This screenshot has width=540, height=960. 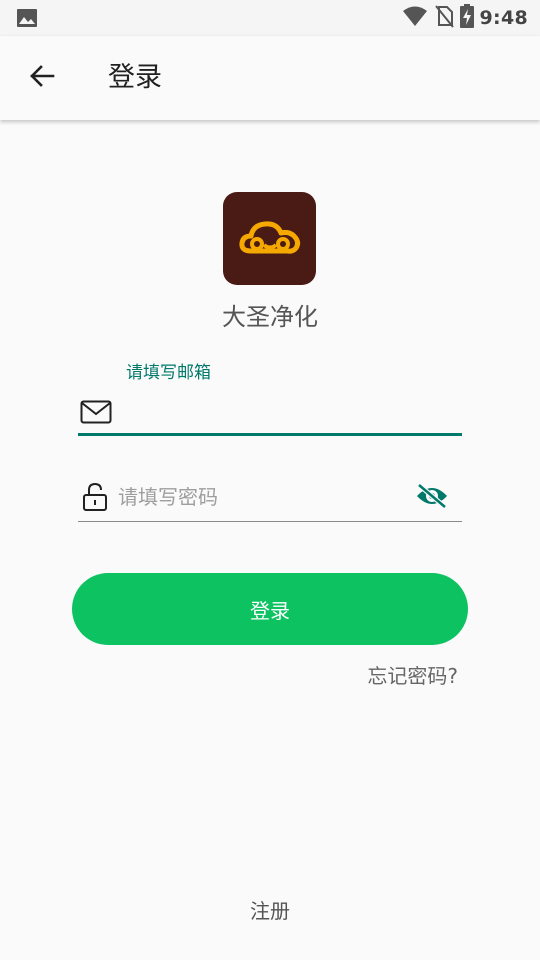 I want to click on brand-name: 大圣净化, so click(x=270, y=317).